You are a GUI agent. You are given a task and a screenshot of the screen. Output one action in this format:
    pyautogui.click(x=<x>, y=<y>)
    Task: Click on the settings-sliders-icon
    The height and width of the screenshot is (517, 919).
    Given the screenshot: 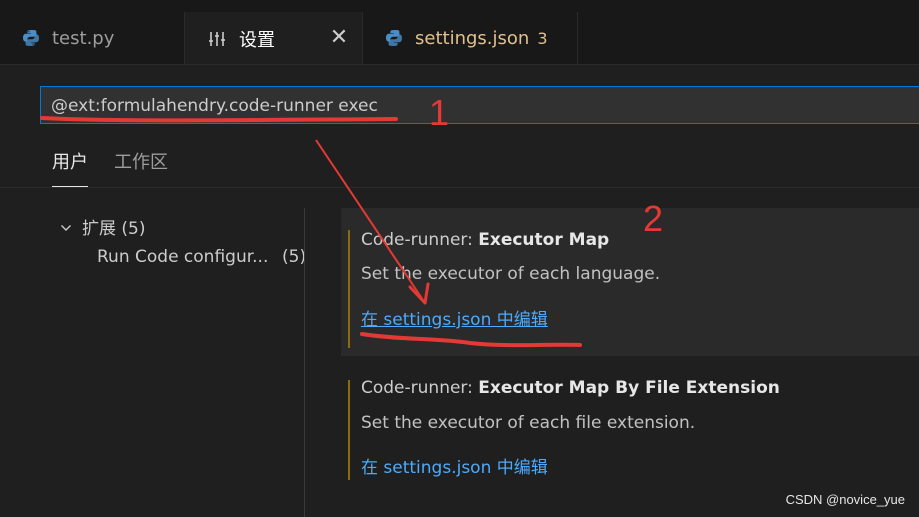 What is the action you would take?
    pyautogui.click(x=217, y=38)
    